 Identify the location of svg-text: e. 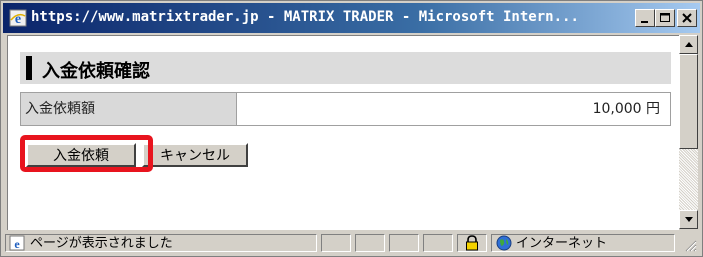
(17, 244).